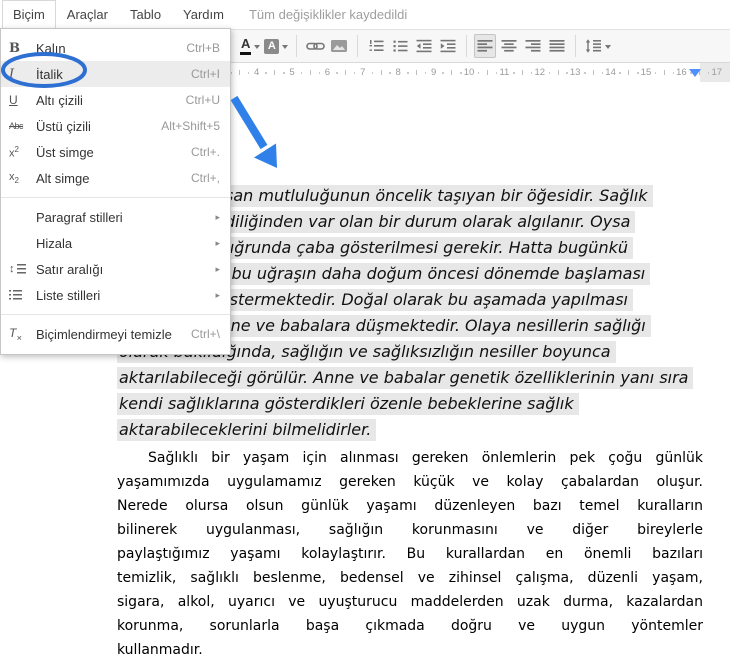 This screenshot has width=730, height=662. I want to click on bulleted-list-button, so click(400, 46).